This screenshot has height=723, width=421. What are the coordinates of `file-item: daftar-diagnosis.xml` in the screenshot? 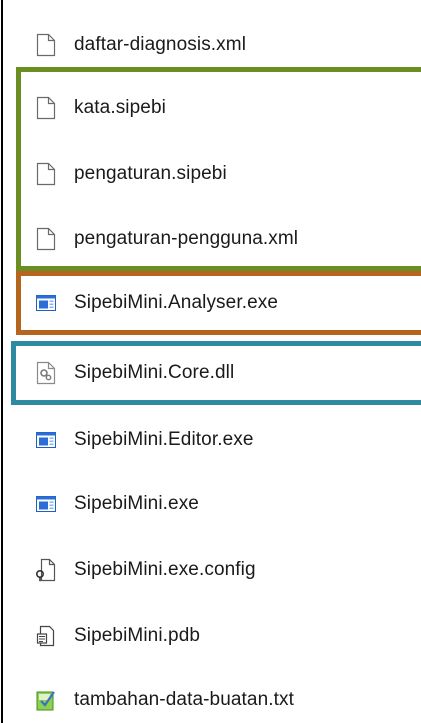 It's located at (141, 45).